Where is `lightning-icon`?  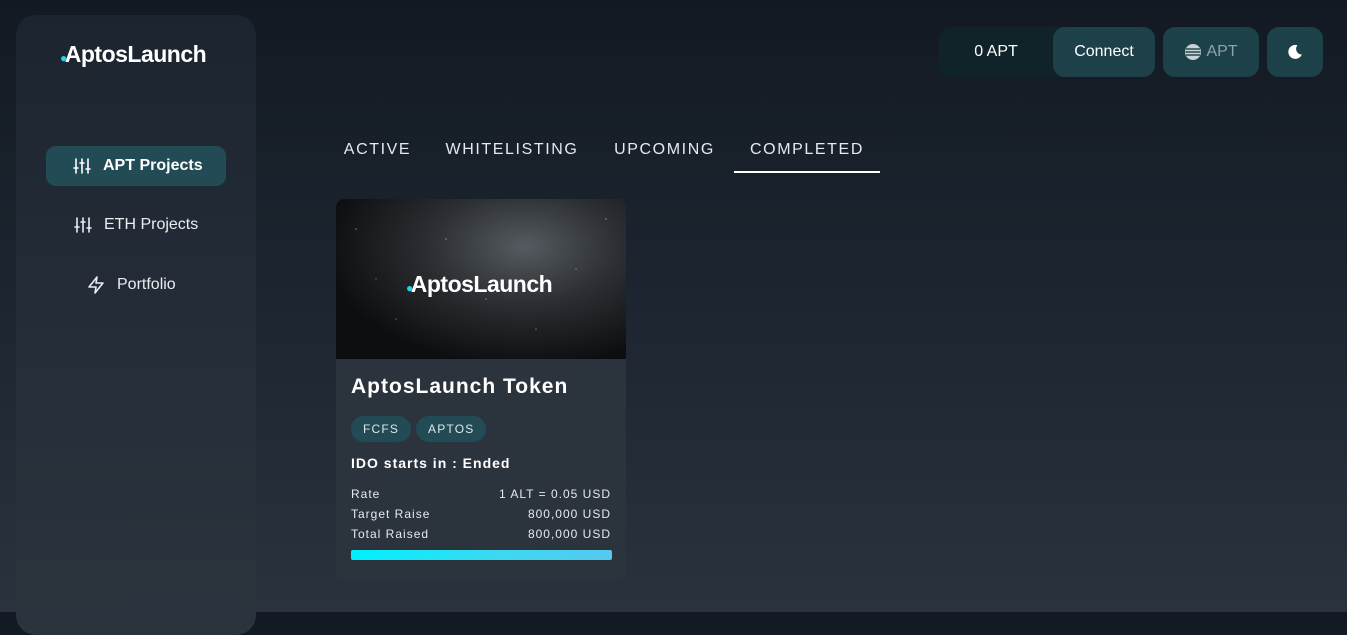
lightning-icon is located at coordinates (96, 285).